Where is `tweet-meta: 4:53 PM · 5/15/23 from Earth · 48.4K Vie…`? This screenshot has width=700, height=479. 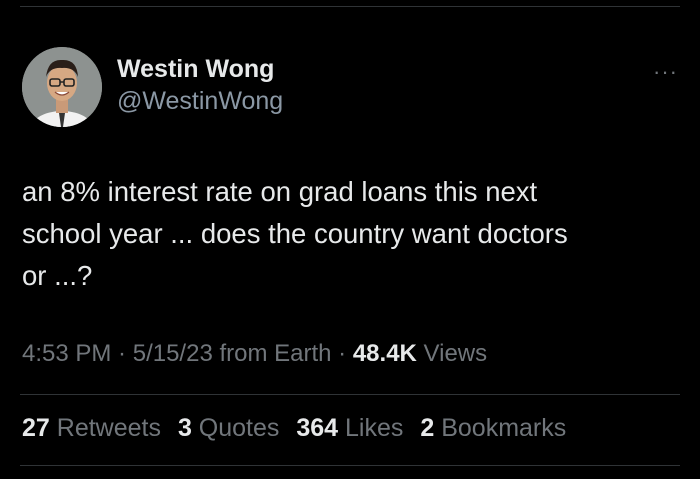 tweet-meta: 4:53 PM · 5/15/23 from Earth · 48.4K Vie… is located at coordinates (254, 354).